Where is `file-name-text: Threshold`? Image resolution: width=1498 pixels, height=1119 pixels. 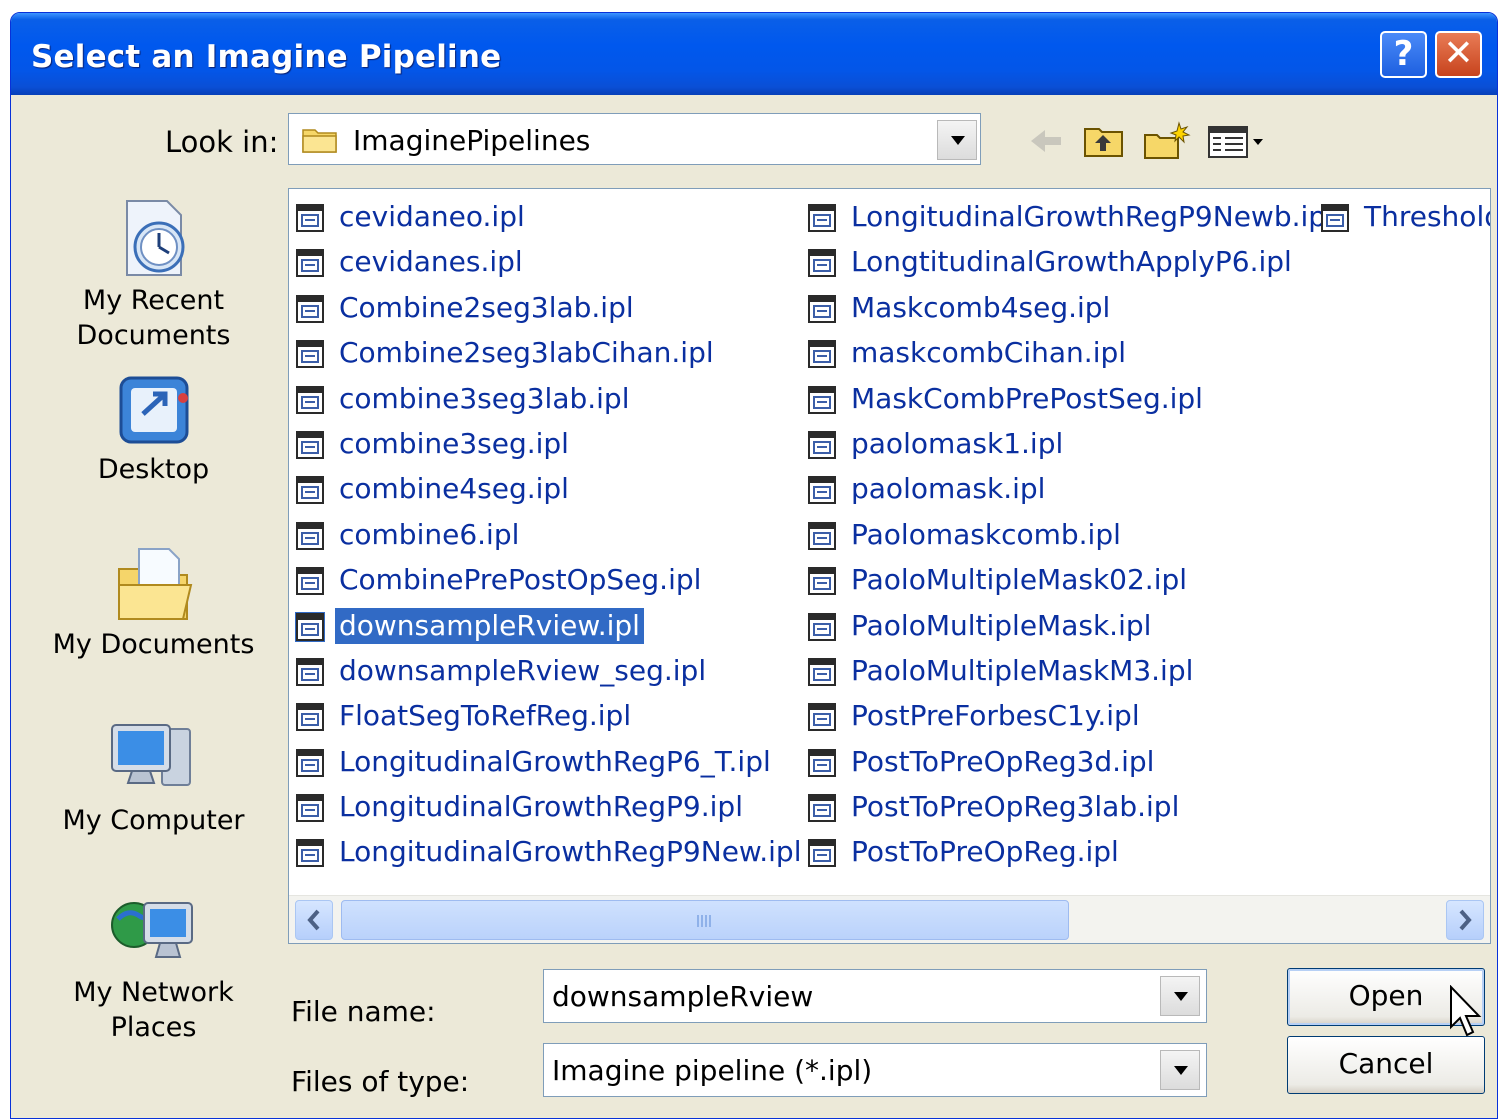
file-name-text: Threshold is located at coordinates (1427, 216).